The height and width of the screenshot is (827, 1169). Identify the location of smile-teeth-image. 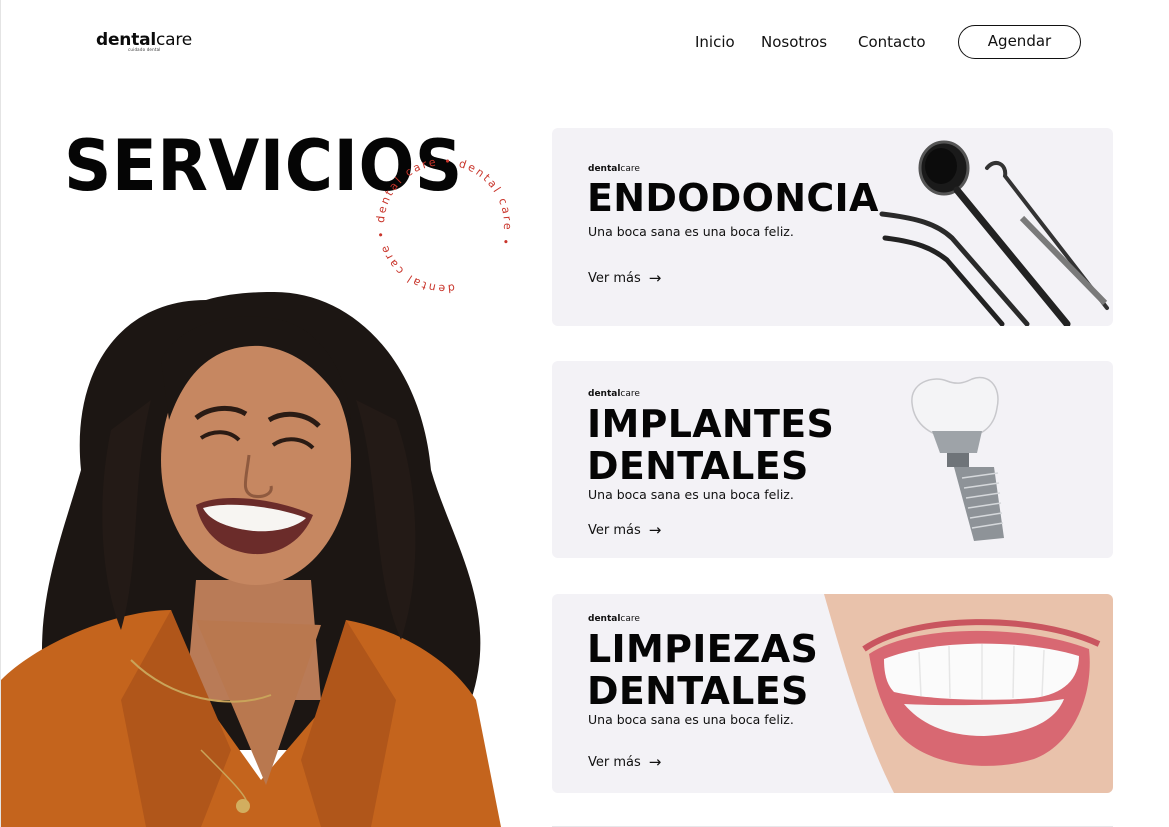
(968, 693).